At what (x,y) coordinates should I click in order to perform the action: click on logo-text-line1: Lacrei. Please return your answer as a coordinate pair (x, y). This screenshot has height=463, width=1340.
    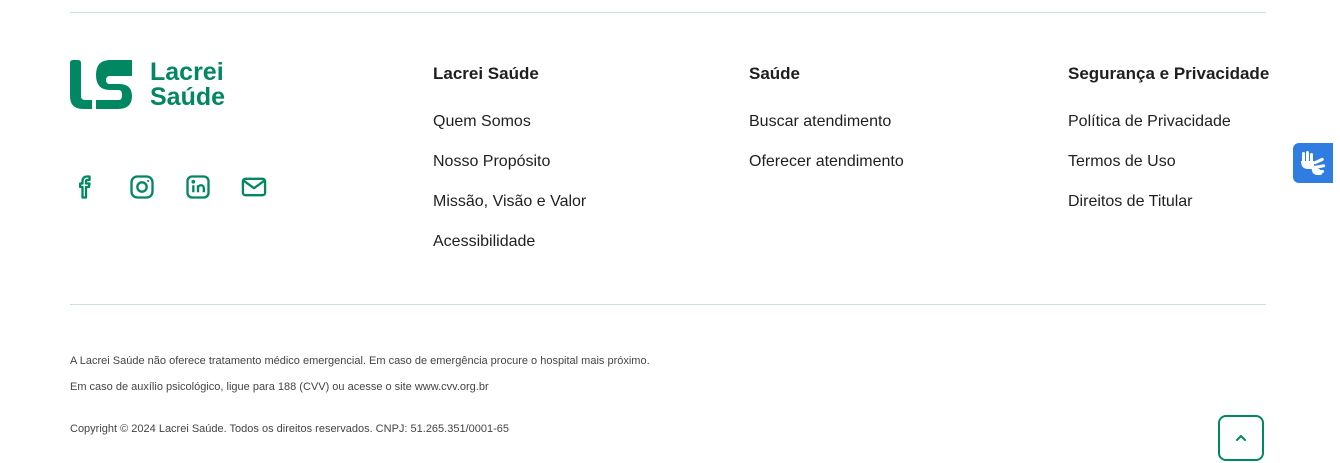
    Looking at the image, I should click on (187, 72).